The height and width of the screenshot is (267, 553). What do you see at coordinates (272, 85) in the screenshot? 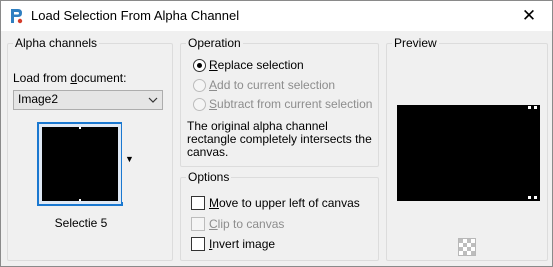
I see `add-to-selection-label: Add to current selection` at bounding box center [272, 85].